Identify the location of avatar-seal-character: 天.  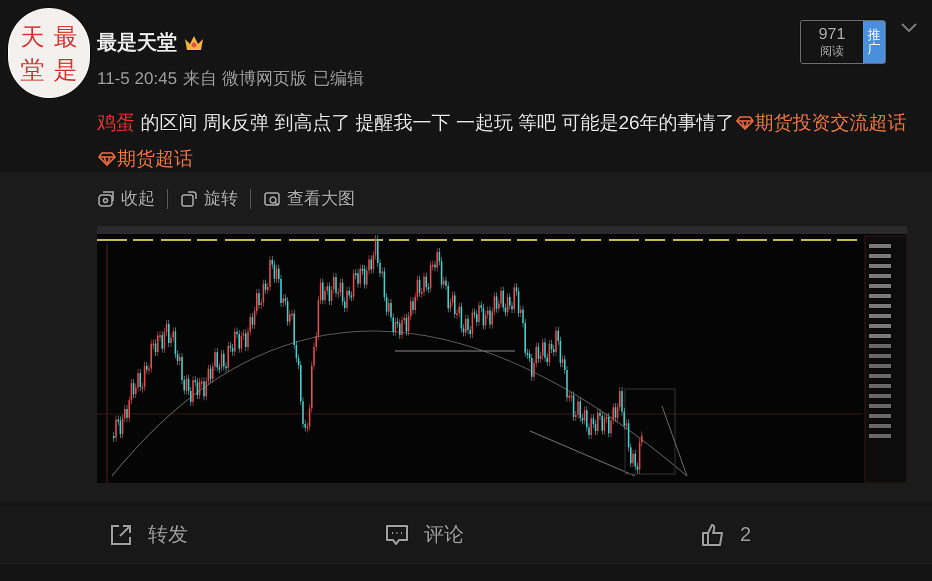
(32, 36).